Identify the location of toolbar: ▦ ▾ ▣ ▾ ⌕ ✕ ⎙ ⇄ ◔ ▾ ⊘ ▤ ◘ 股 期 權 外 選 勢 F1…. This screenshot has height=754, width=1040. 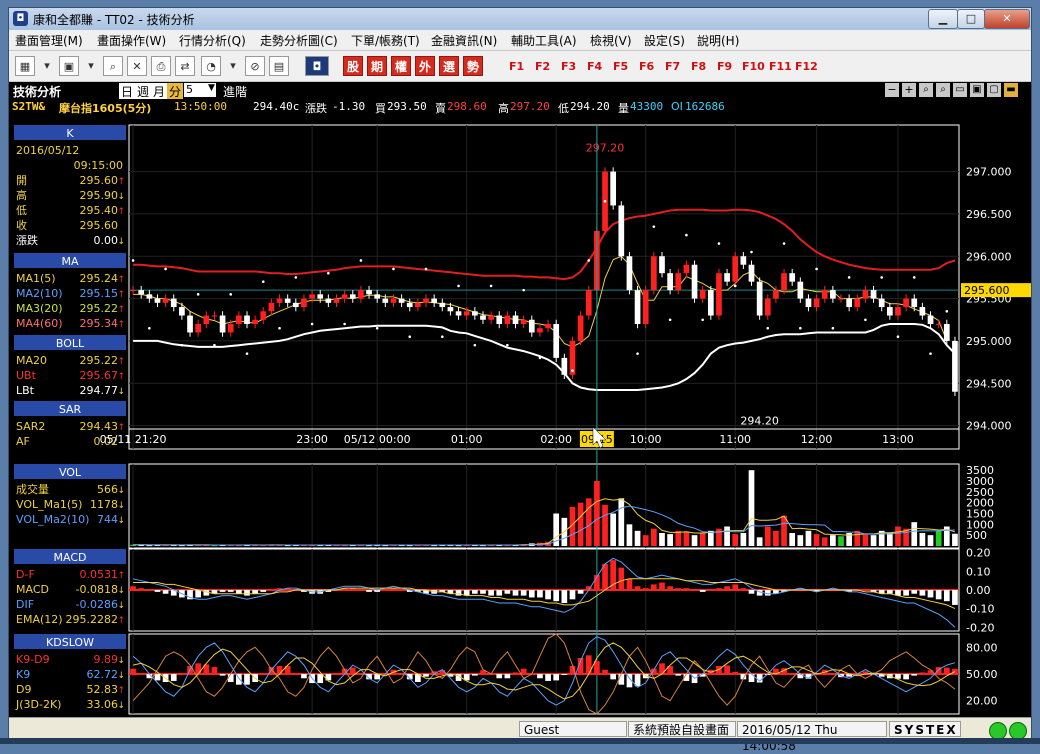
(520, 66).